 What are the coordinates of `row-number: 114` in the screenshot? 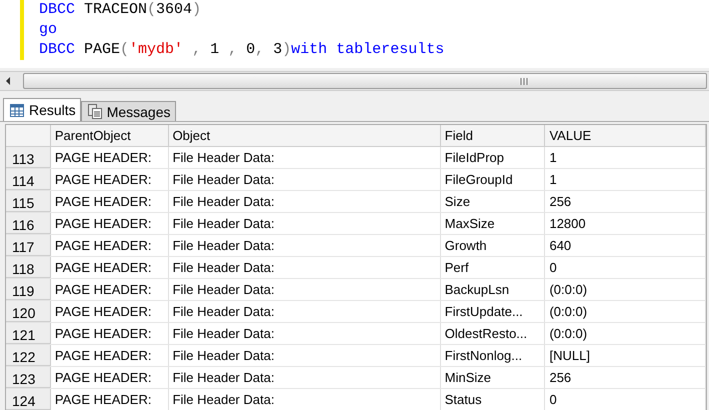 It's located at (28, 179).